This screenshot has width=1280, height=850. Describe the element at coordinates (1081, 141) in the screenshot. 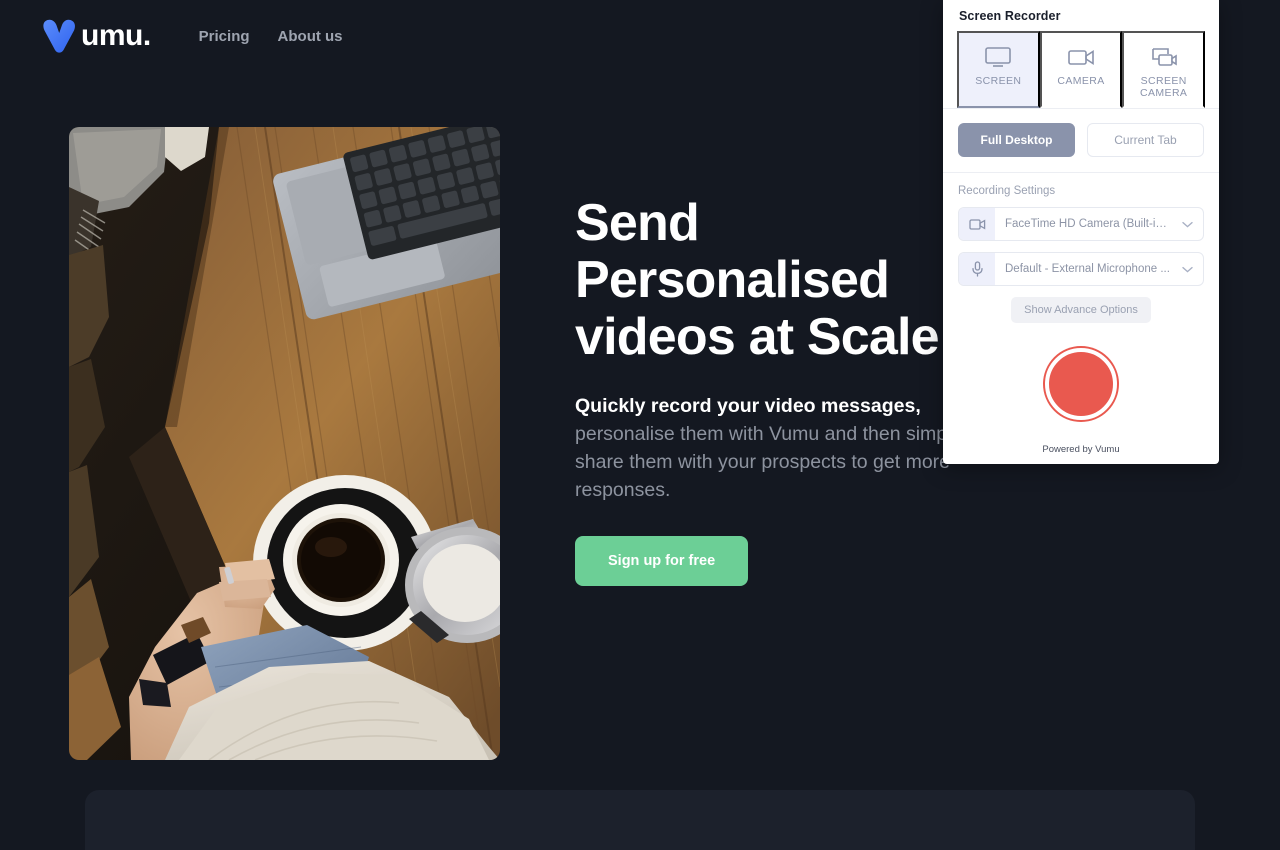

I see `recorder-source-toggle: Full Desktop Current Tab` at that location.